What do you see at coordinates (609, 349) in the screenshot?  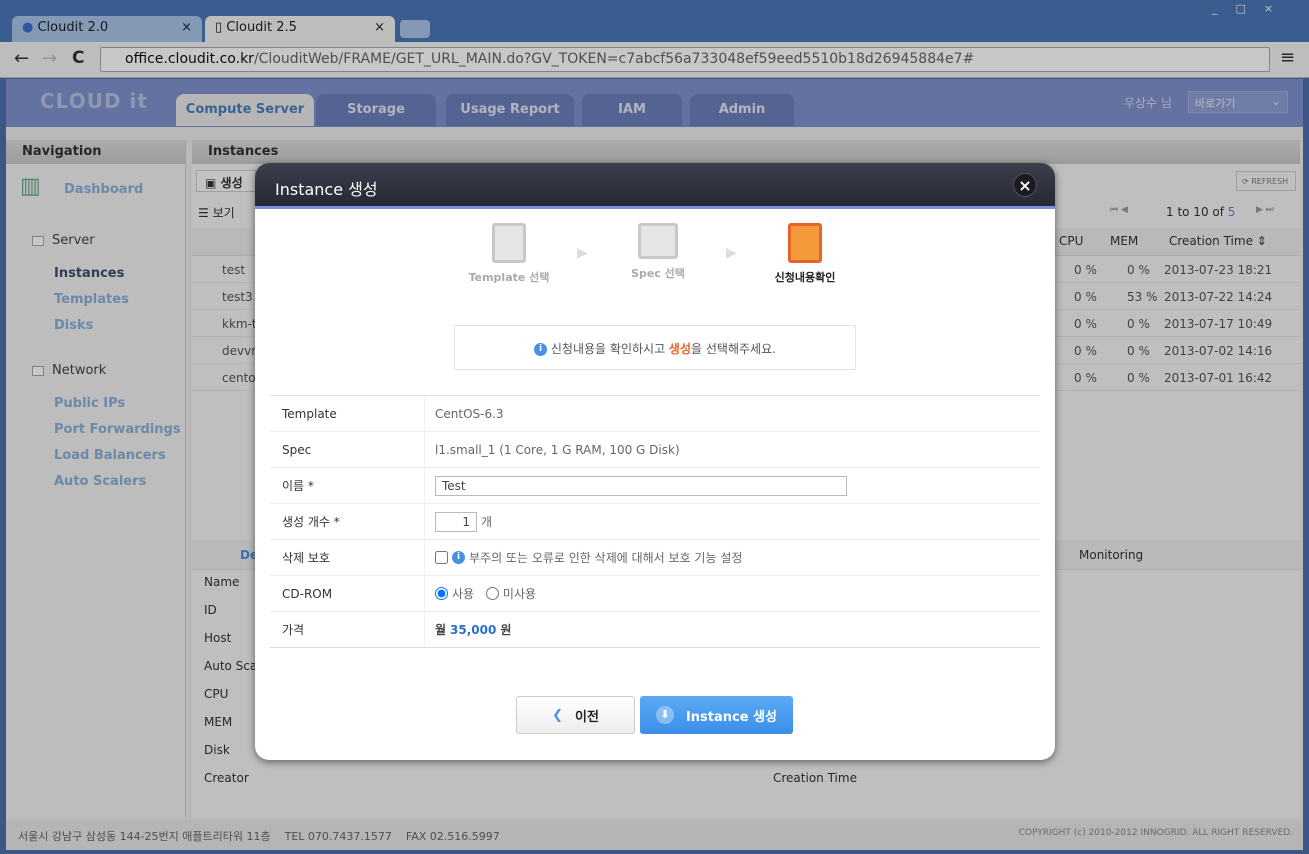 I see `notice-text: 신청내용을 확인하시고` at bounding box center [609, 349].